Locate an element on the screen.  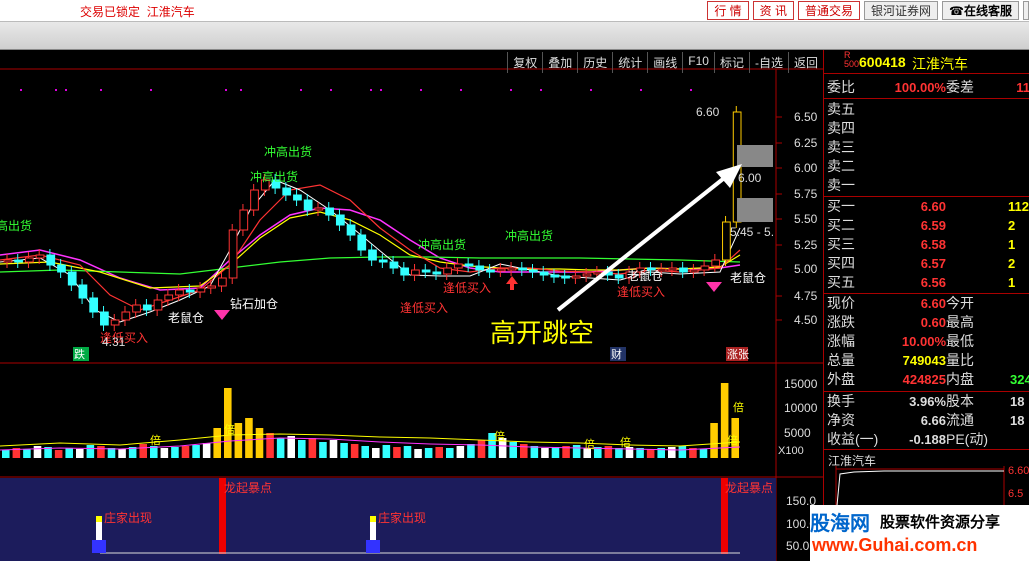
sell-row: 卖二 is located at coordinates (841, 166).